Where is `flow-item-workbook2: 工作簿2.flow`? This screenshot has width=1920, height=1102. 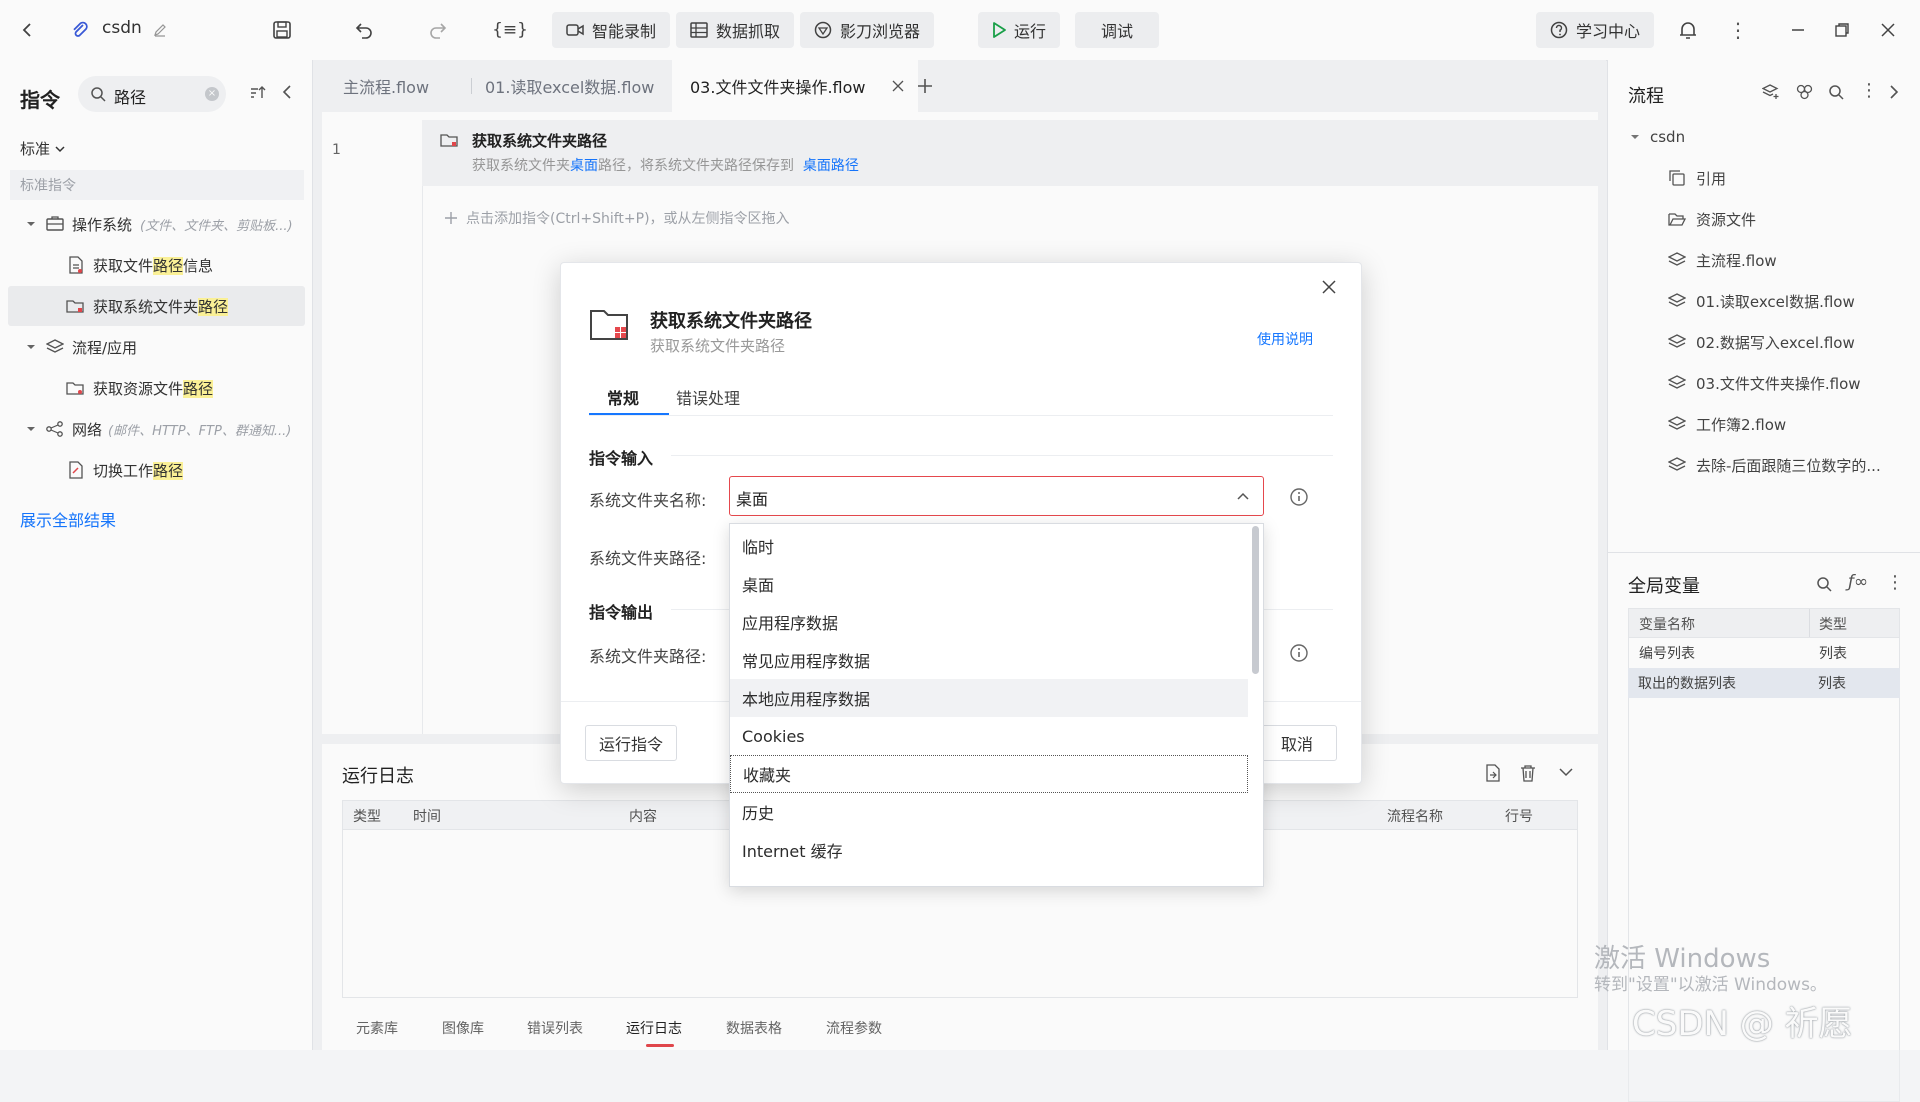
flow-item-workbook2: 工作簿2.flow is located at coordinates (1727, 424).